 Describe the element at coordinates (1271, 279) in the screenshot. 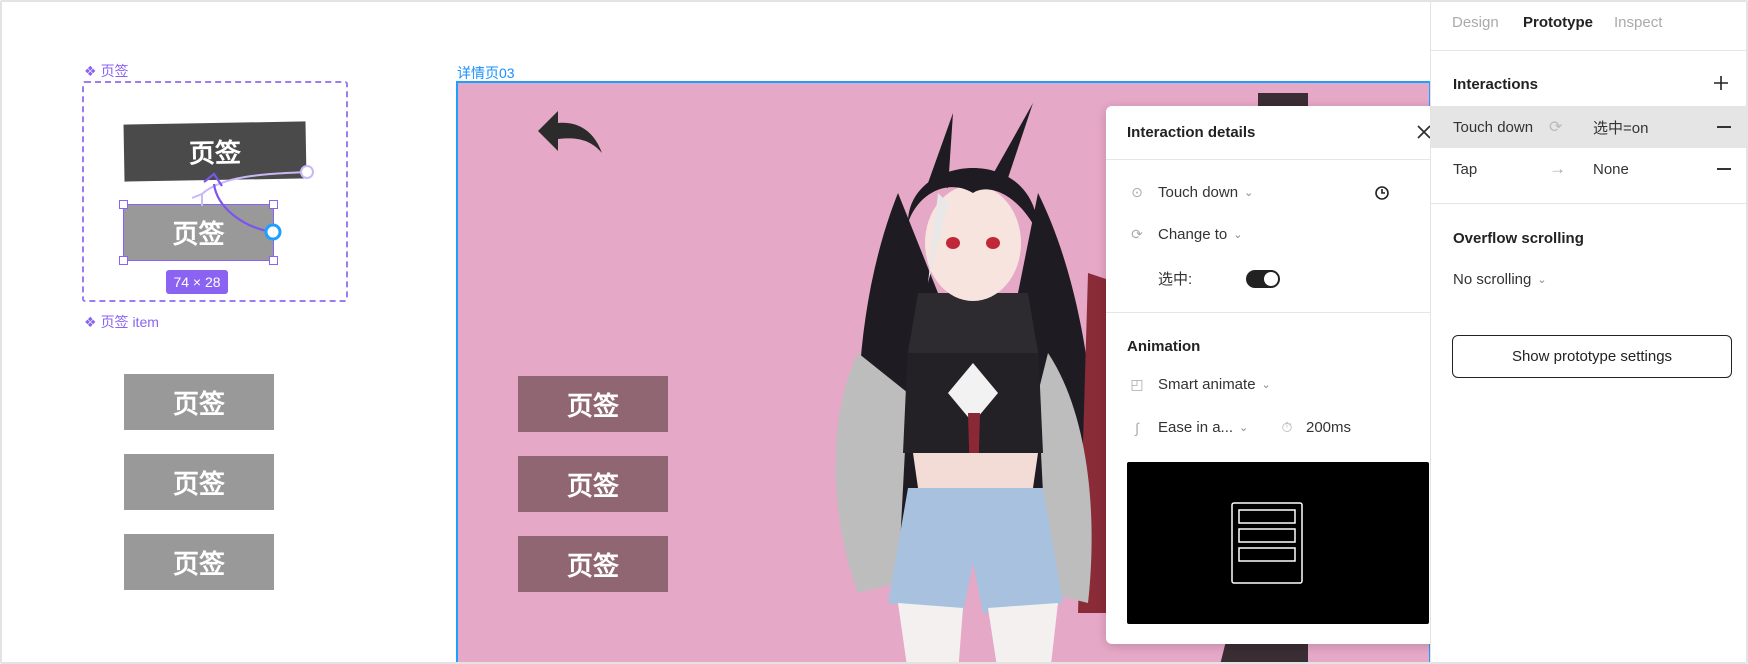

I see `toggle-knob` at that location.